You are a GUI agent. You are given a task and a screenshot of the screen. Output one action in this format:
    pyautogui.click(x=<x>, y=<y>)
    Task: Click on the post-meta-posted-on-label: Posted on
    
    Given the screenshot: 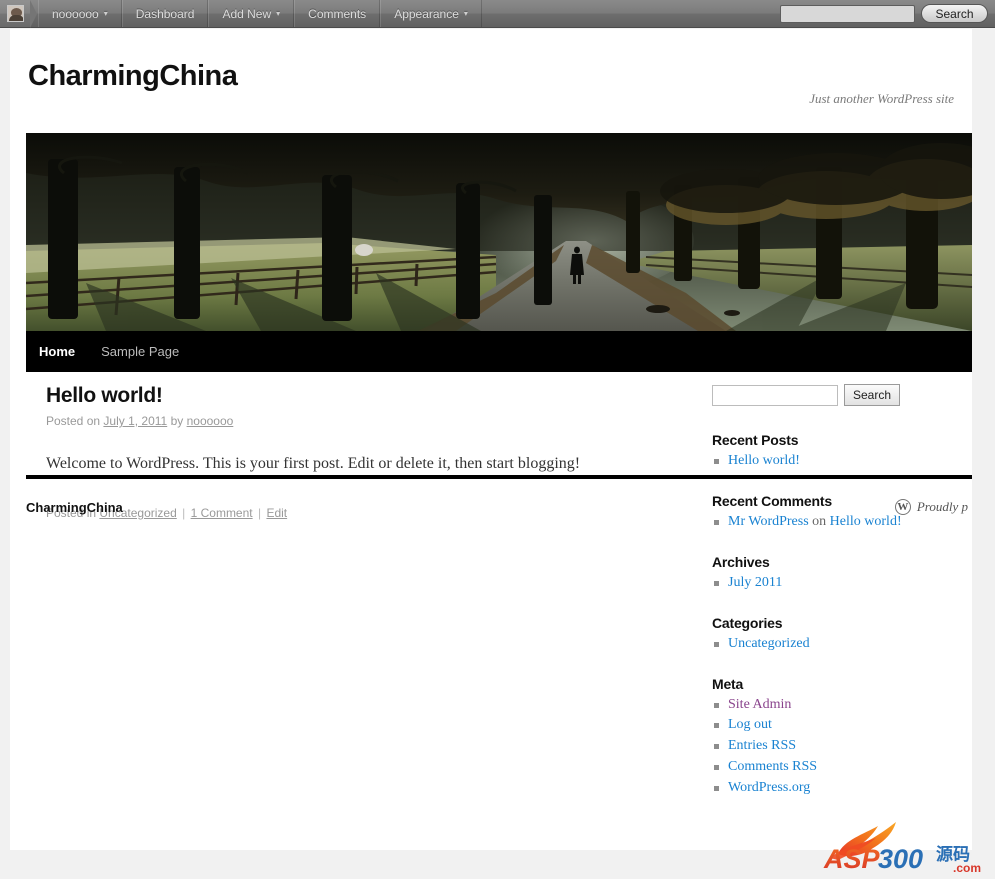 What is the action you would take?
    pyautogui.click(x=73, y=421)
    